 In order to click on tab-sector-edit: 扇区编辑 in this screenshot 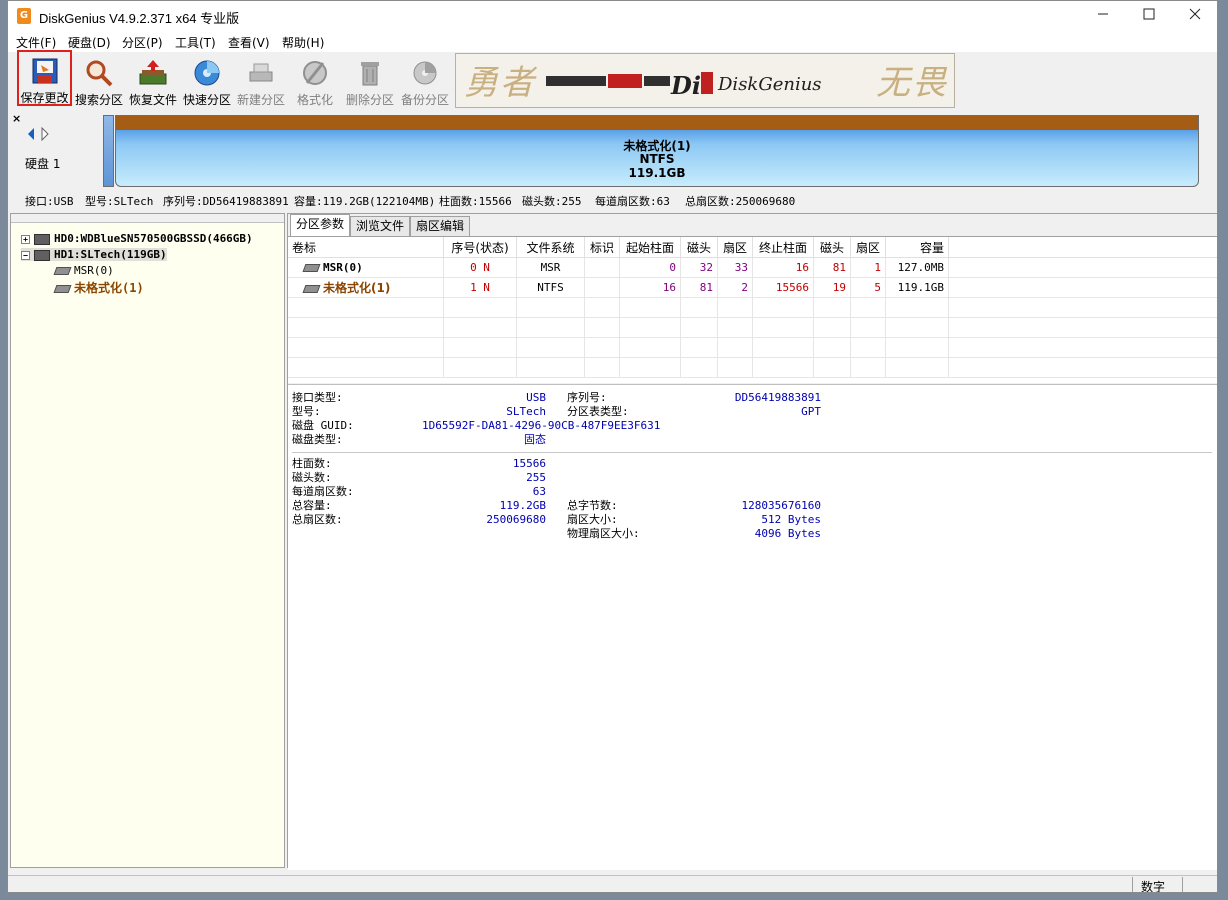, I will do `click(440, 226)`.